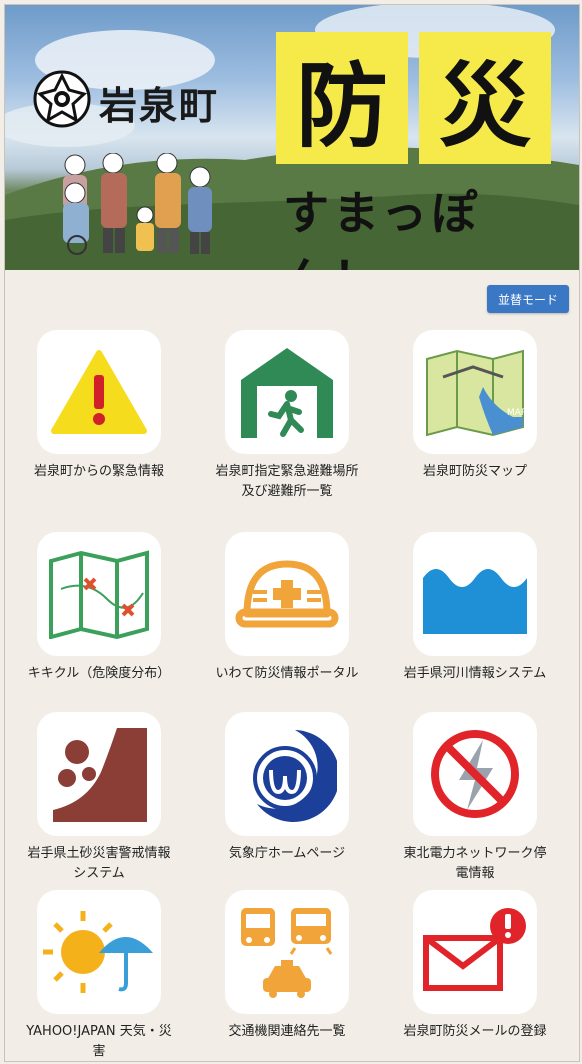 Image resolution: width=582 pixels, height=1064 pixels. Describe the element at coordinates (287, 774) in the screenshot. I see `jma-logo-icon` at that location.